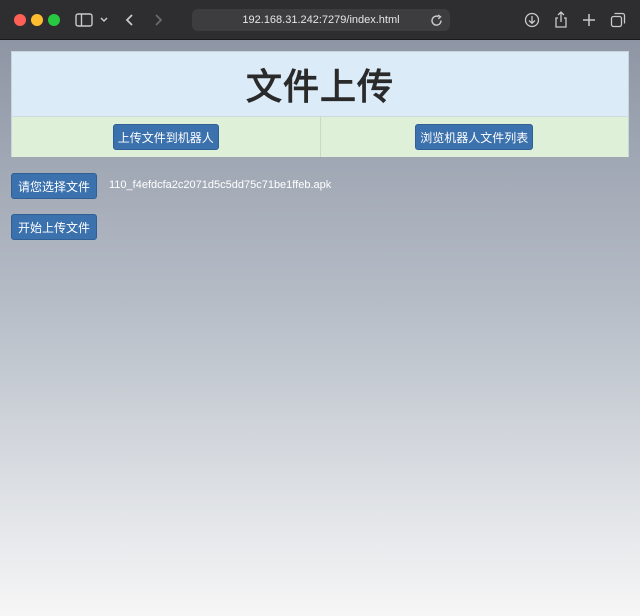 The image size is (640, 616). I want to click on url-text: 192.168.31.242:7279/index.html, so click(321, 20).